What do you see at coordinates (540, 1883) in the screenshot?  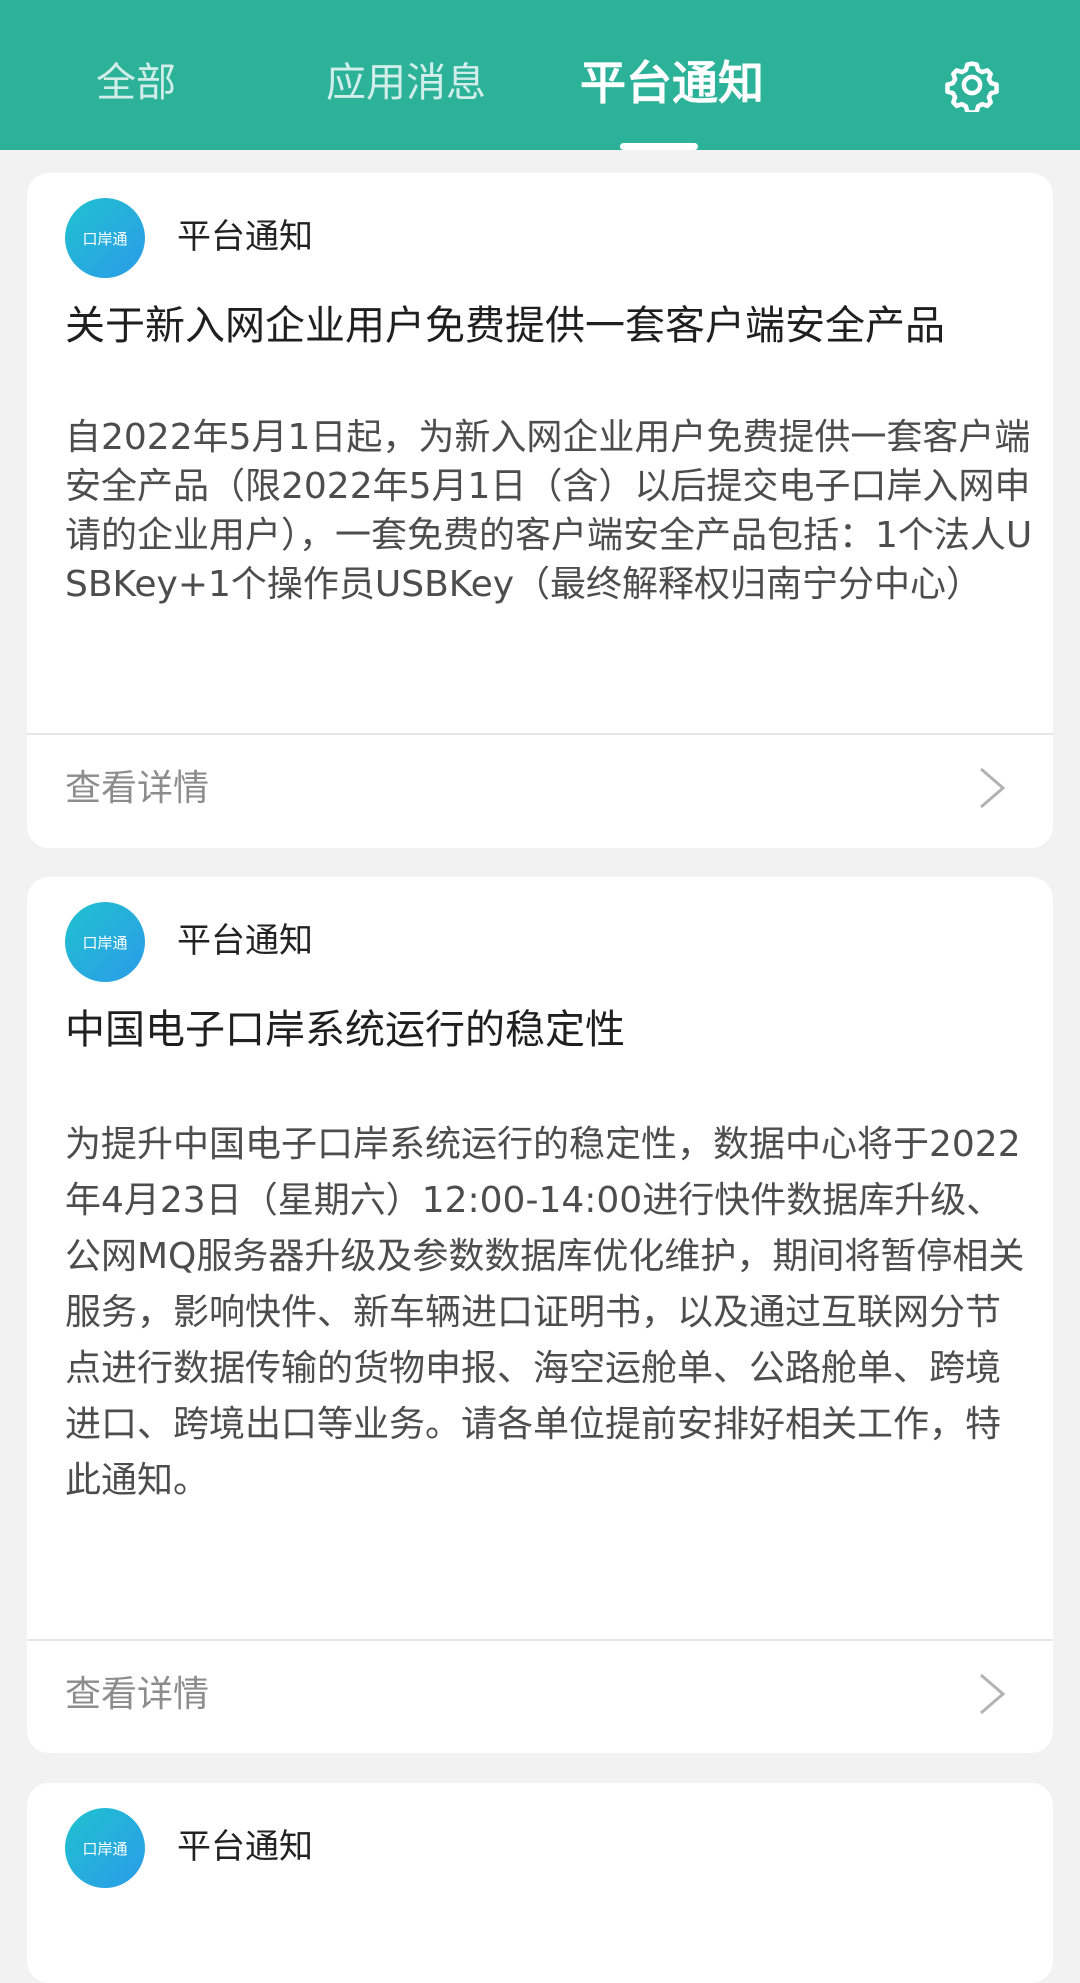 I see `notification-card: 口岸通 平台通知` at bounding box center [540, 1883].